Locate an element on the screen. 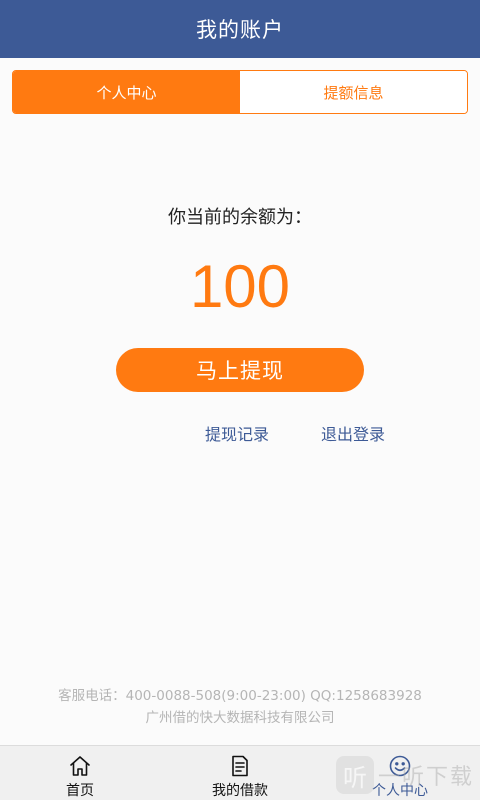 This screenshot has height=800, width=480. nav-item-home: 首页 is located at coordinates (80, 773).